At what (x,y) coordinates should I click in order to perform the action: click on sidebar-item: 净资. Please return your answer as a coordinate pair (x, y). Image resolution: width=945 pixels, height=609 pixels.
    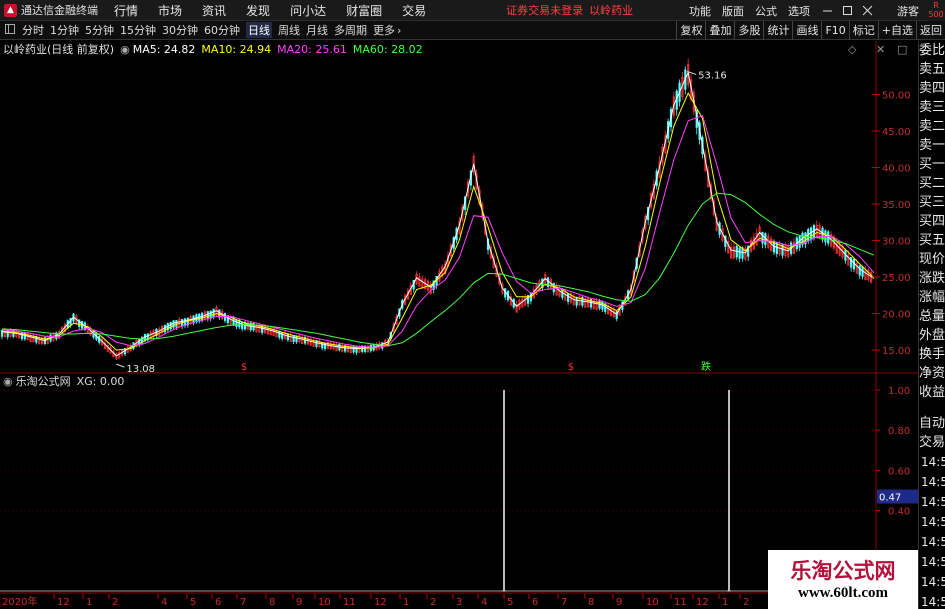
    Looking at the image, I should click on (932, 373).